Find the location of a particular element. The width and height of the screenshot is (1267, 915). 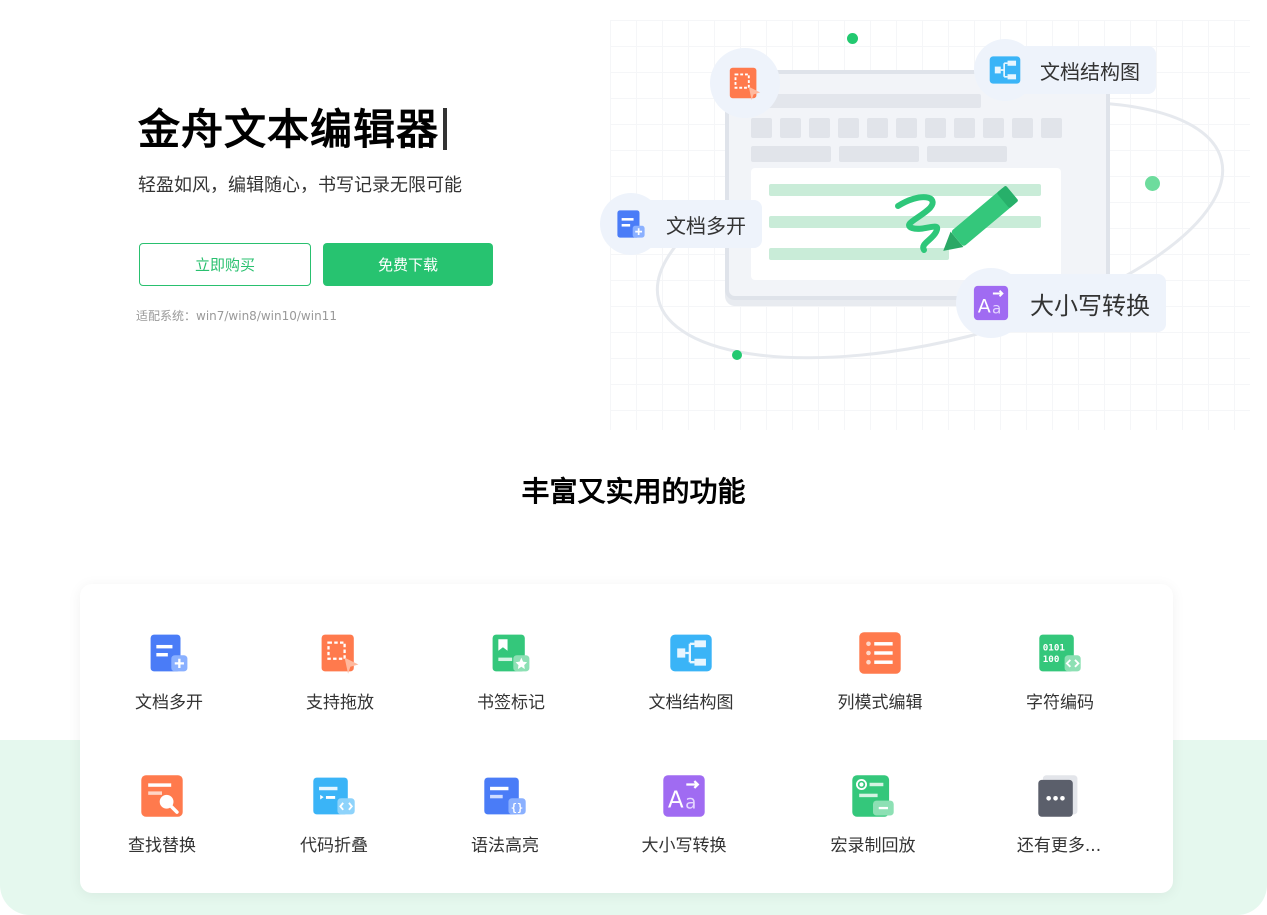

feature-label: 代码折叠 is located at coordinates (334, 846).